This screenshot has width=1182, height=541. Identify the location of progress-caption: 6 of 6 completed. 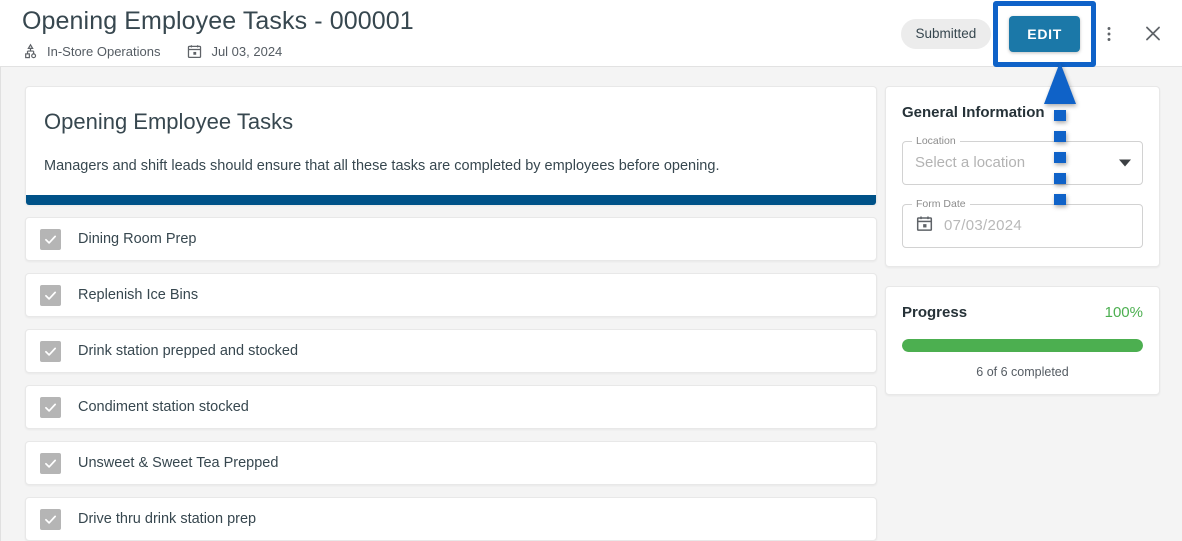
(1022, 372).